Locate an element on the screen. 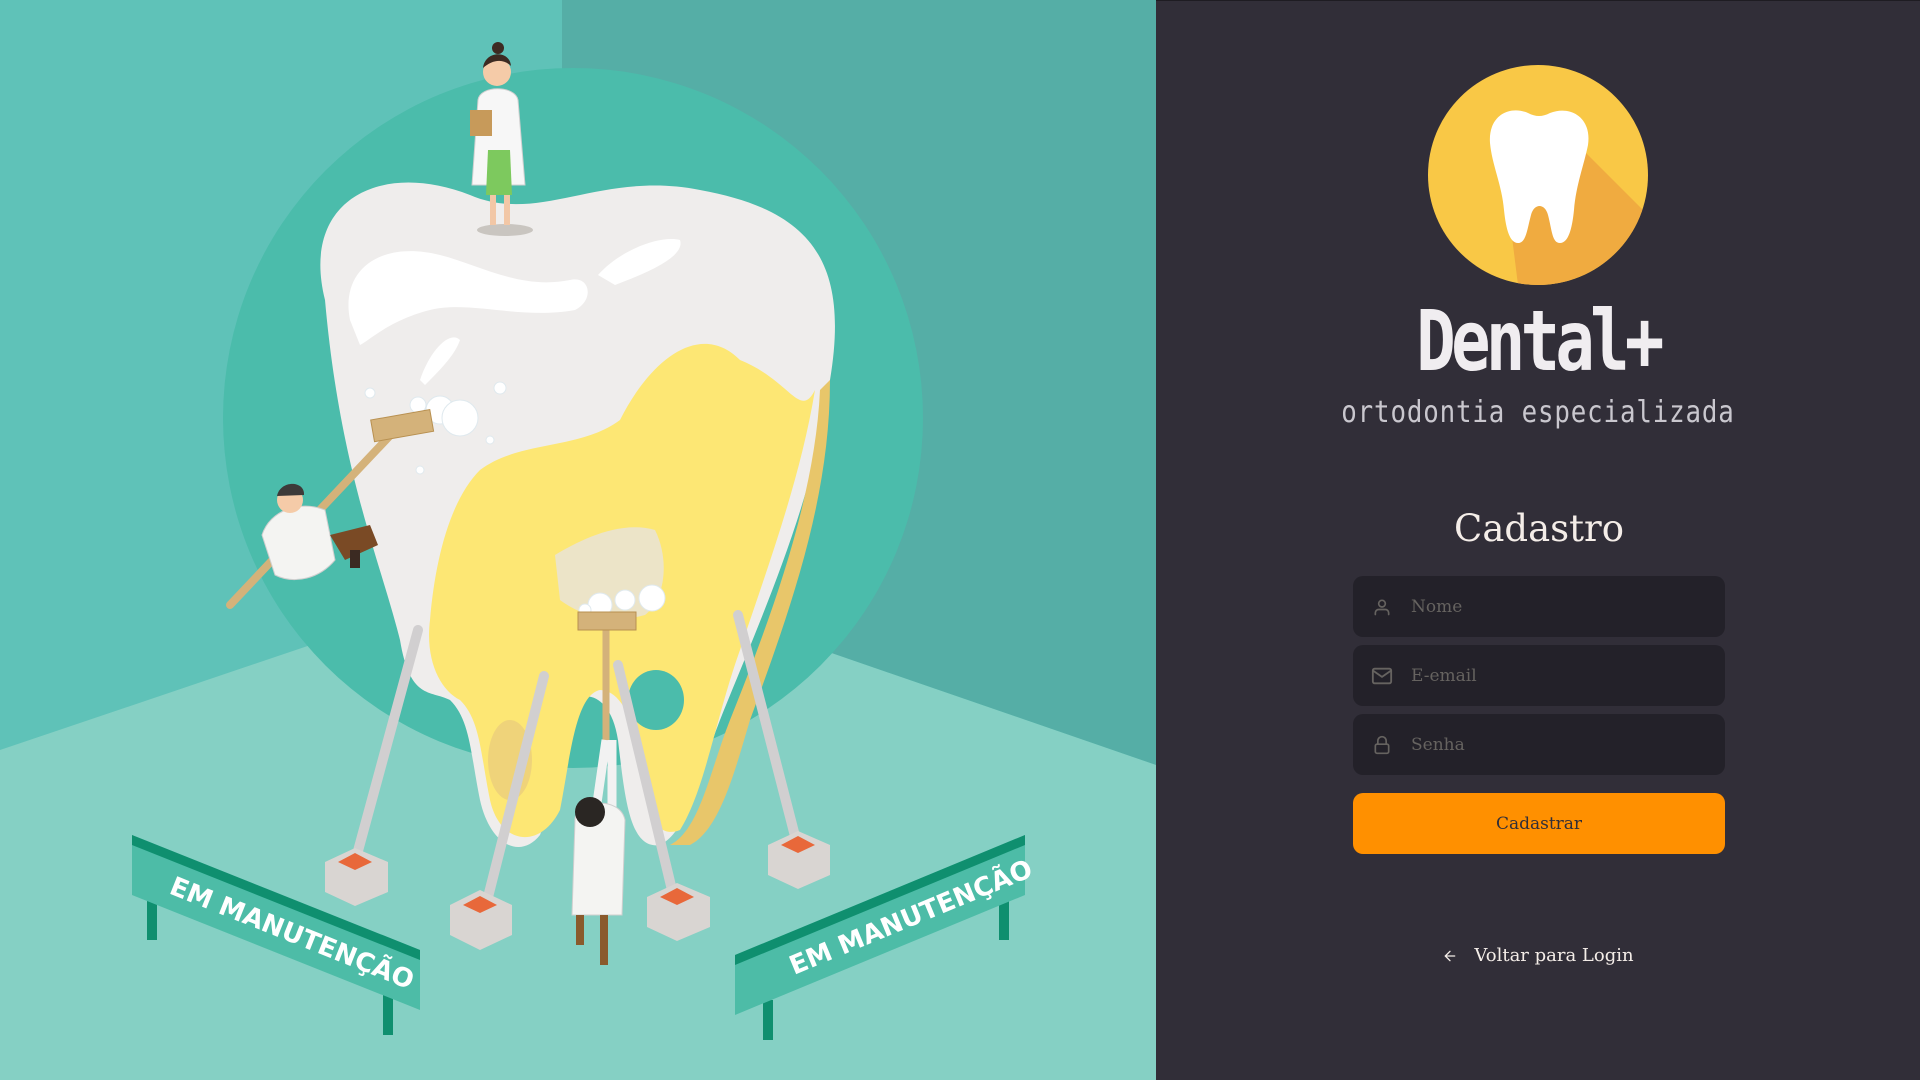 This screenshot has width=1920, height=1080. signup-form: Cadastro Cadastrar is located at coordinates (1539, 680).